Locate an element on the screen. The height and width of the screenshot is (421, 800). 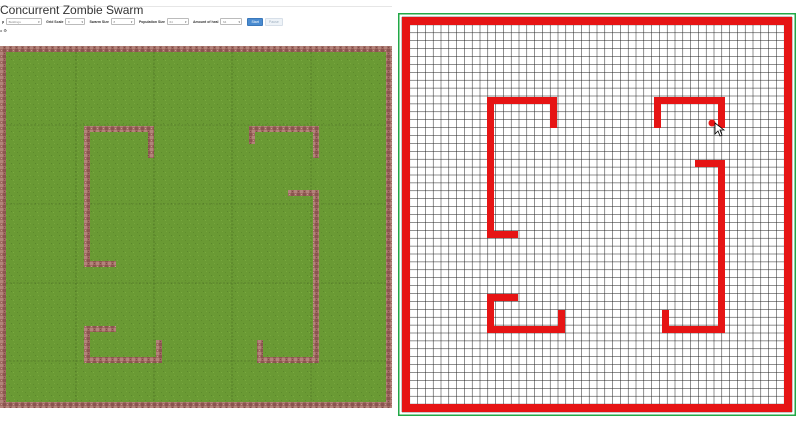
swarm-size-label: Swarm Size is located at coordinates (99, 21).